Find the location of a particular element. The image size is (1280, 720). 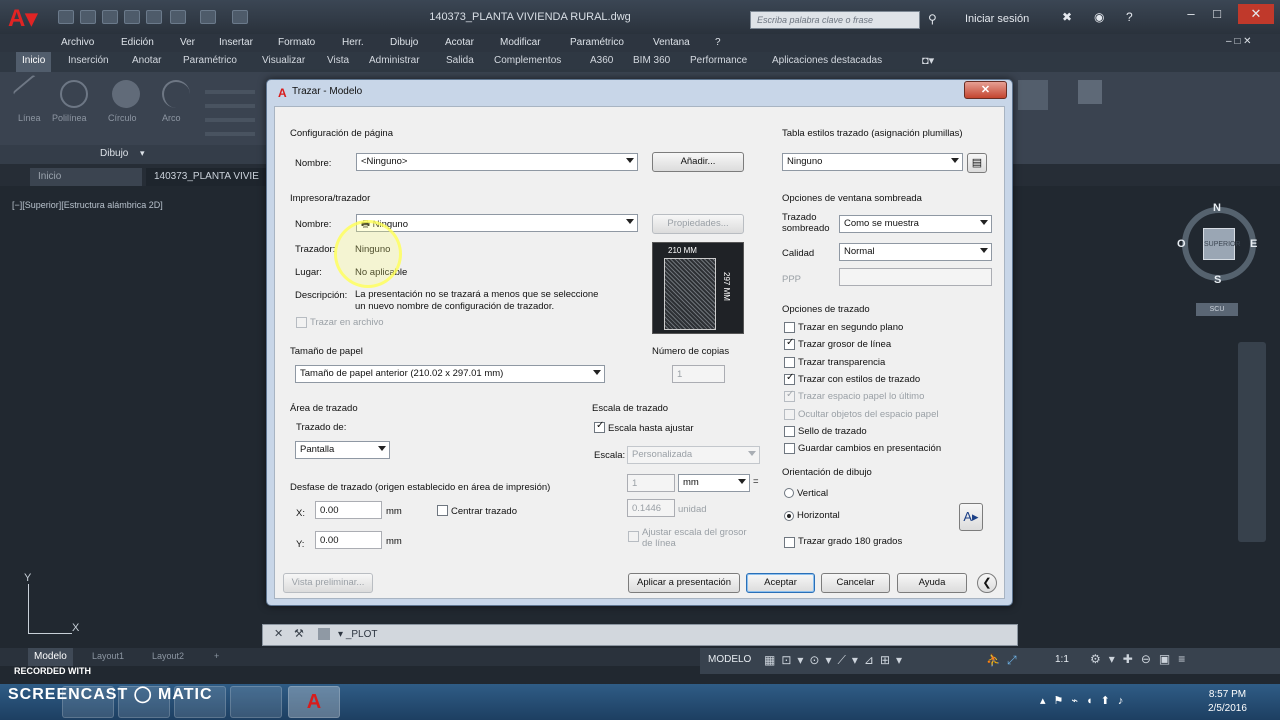

navigation-bar is located at coordinates (1252, 442).